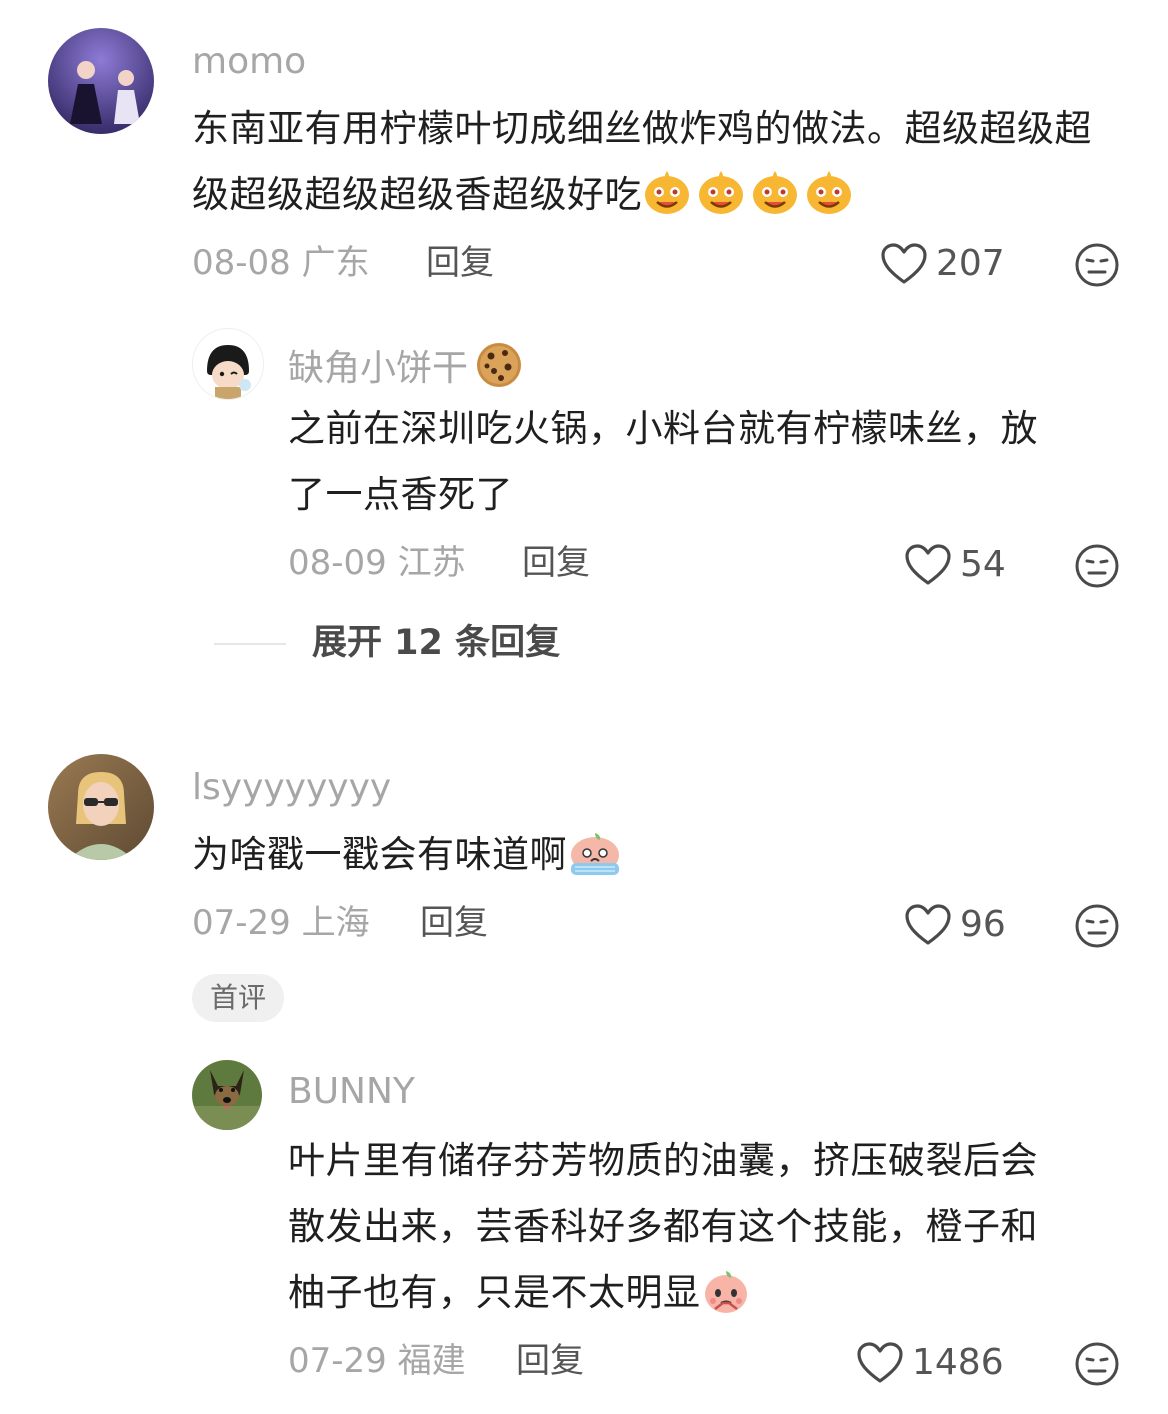  Describe the element at coordinates (663, 1160) in the screenshot. I see `reply-text-line: 叶片里有储存芬芳物质的油囊，挤压破裂后会` at that location.